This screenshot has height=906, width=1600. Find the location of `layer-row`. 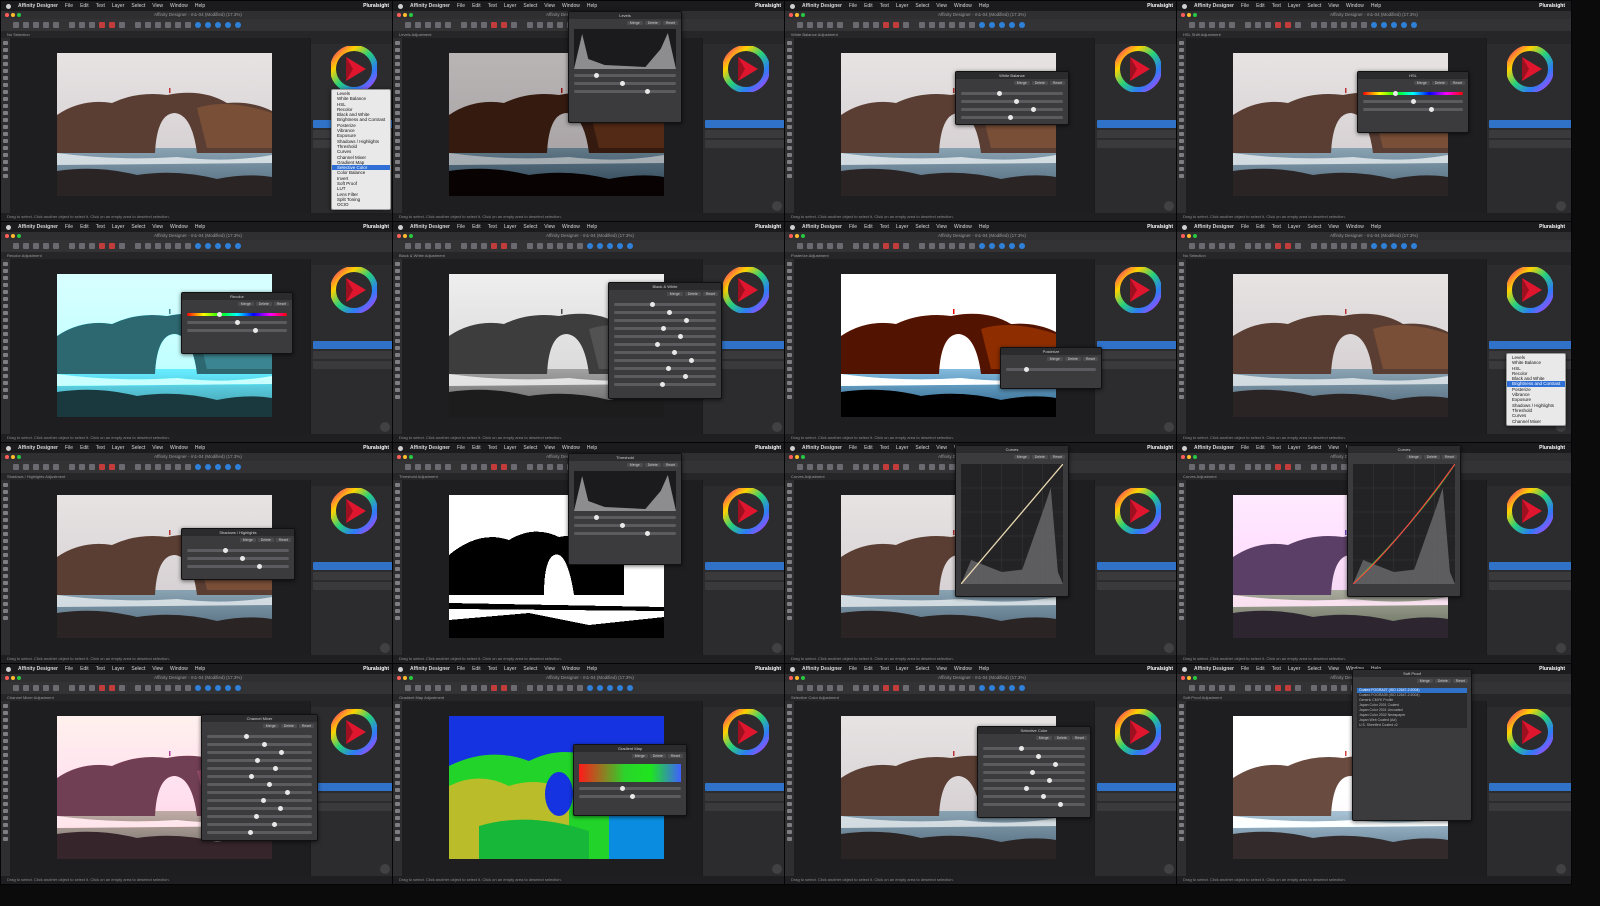

layer-row is located at coordinates (354, 807).